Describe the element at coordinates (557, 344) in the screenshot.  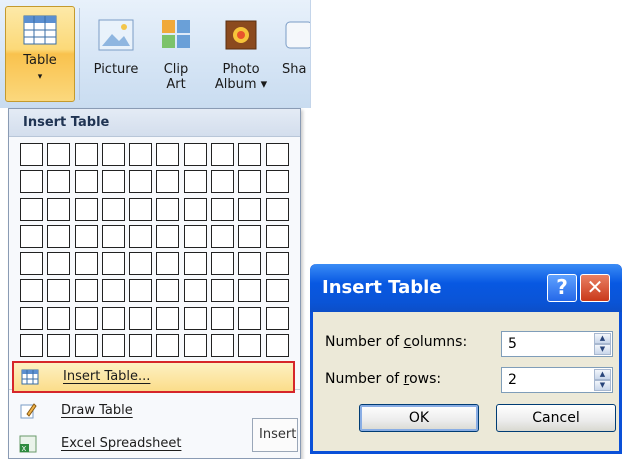
I see `columns-stepper: 5 ▲ ▼` at that location.